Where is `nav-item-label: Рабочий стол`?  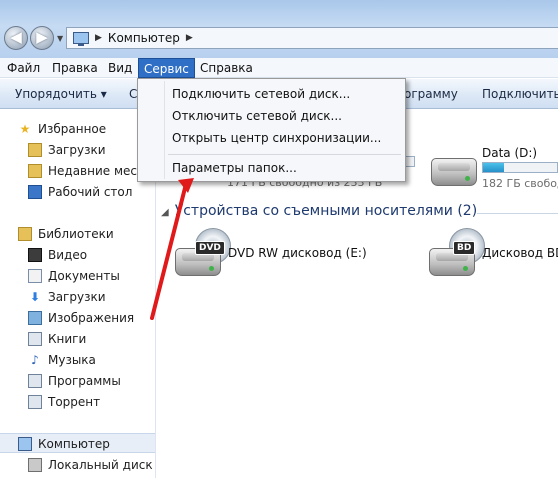 nav-item-label: Рабочий стол is located at coordinates (90, 192).